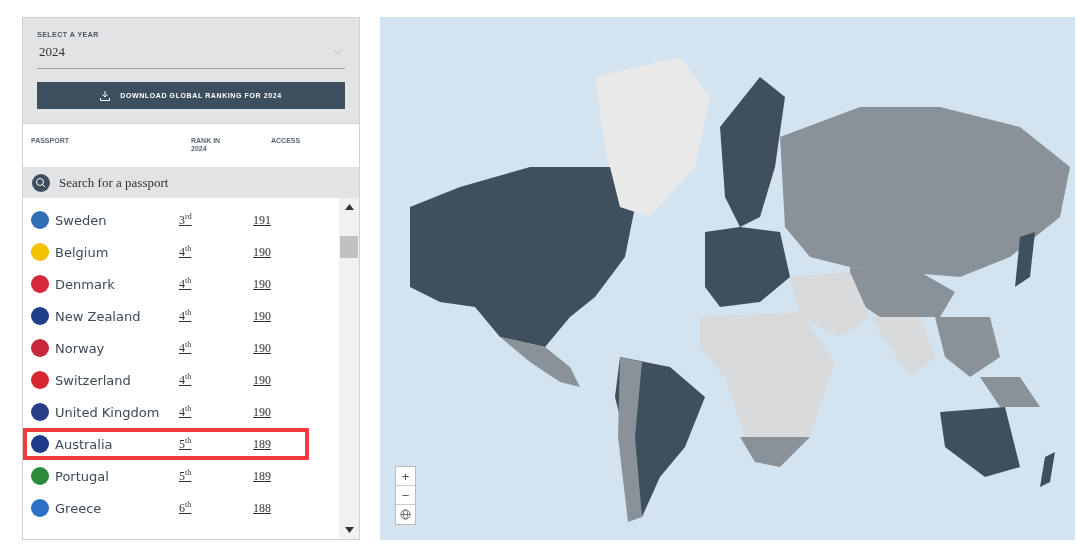  What do you see at coordinates (98, 316) in the screenshot?
I see `passport-name: New Zealand` at bounding box center [98, 316].